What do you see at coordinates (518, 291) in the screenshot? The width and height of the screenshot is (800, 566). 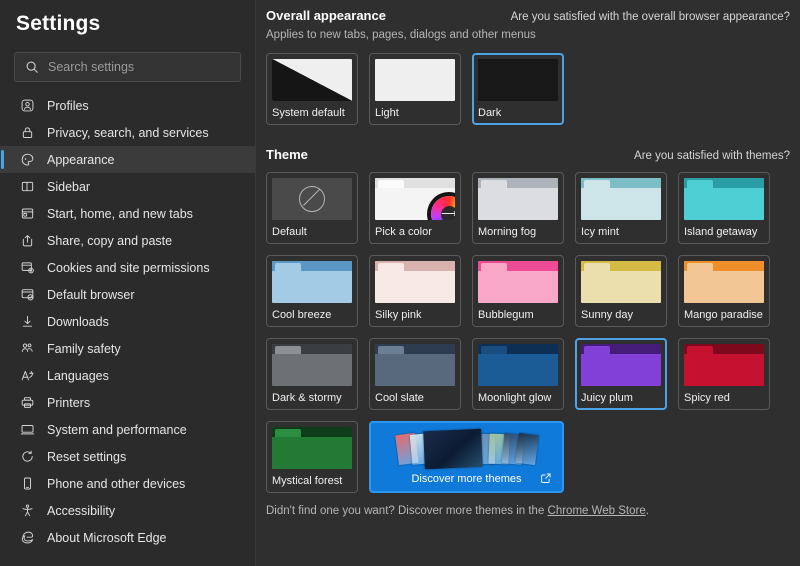 I see `theme-tile-bubblegum: Bubblegum` at bounding box center [518, 291].